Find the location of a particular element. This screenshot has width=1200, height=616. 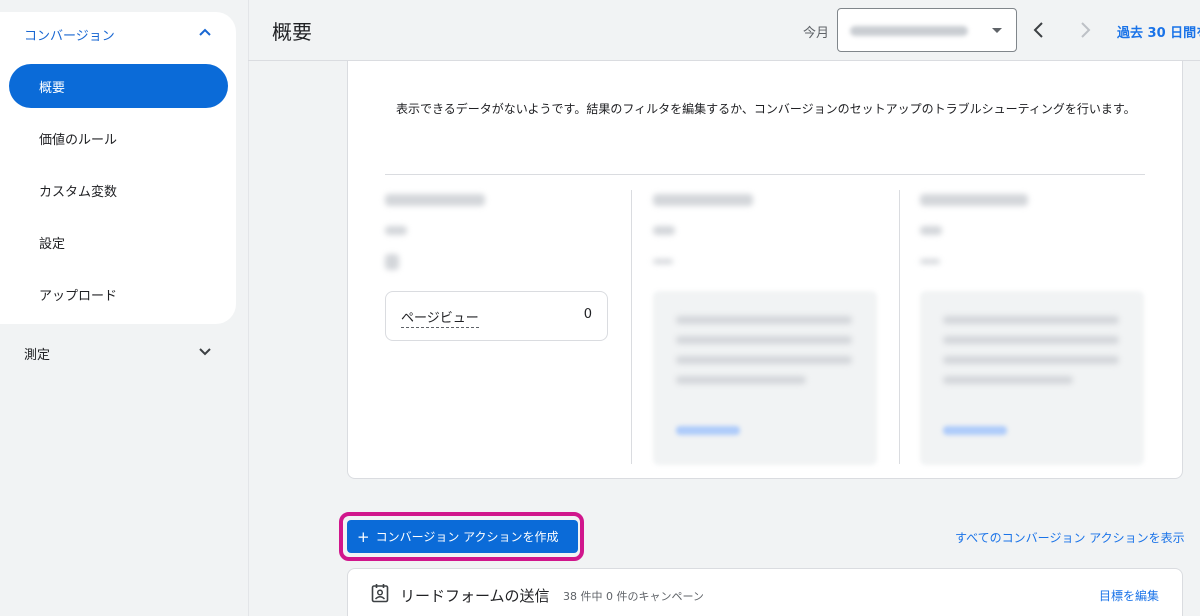

contact-form-icon is located at coordinates (380, 593).